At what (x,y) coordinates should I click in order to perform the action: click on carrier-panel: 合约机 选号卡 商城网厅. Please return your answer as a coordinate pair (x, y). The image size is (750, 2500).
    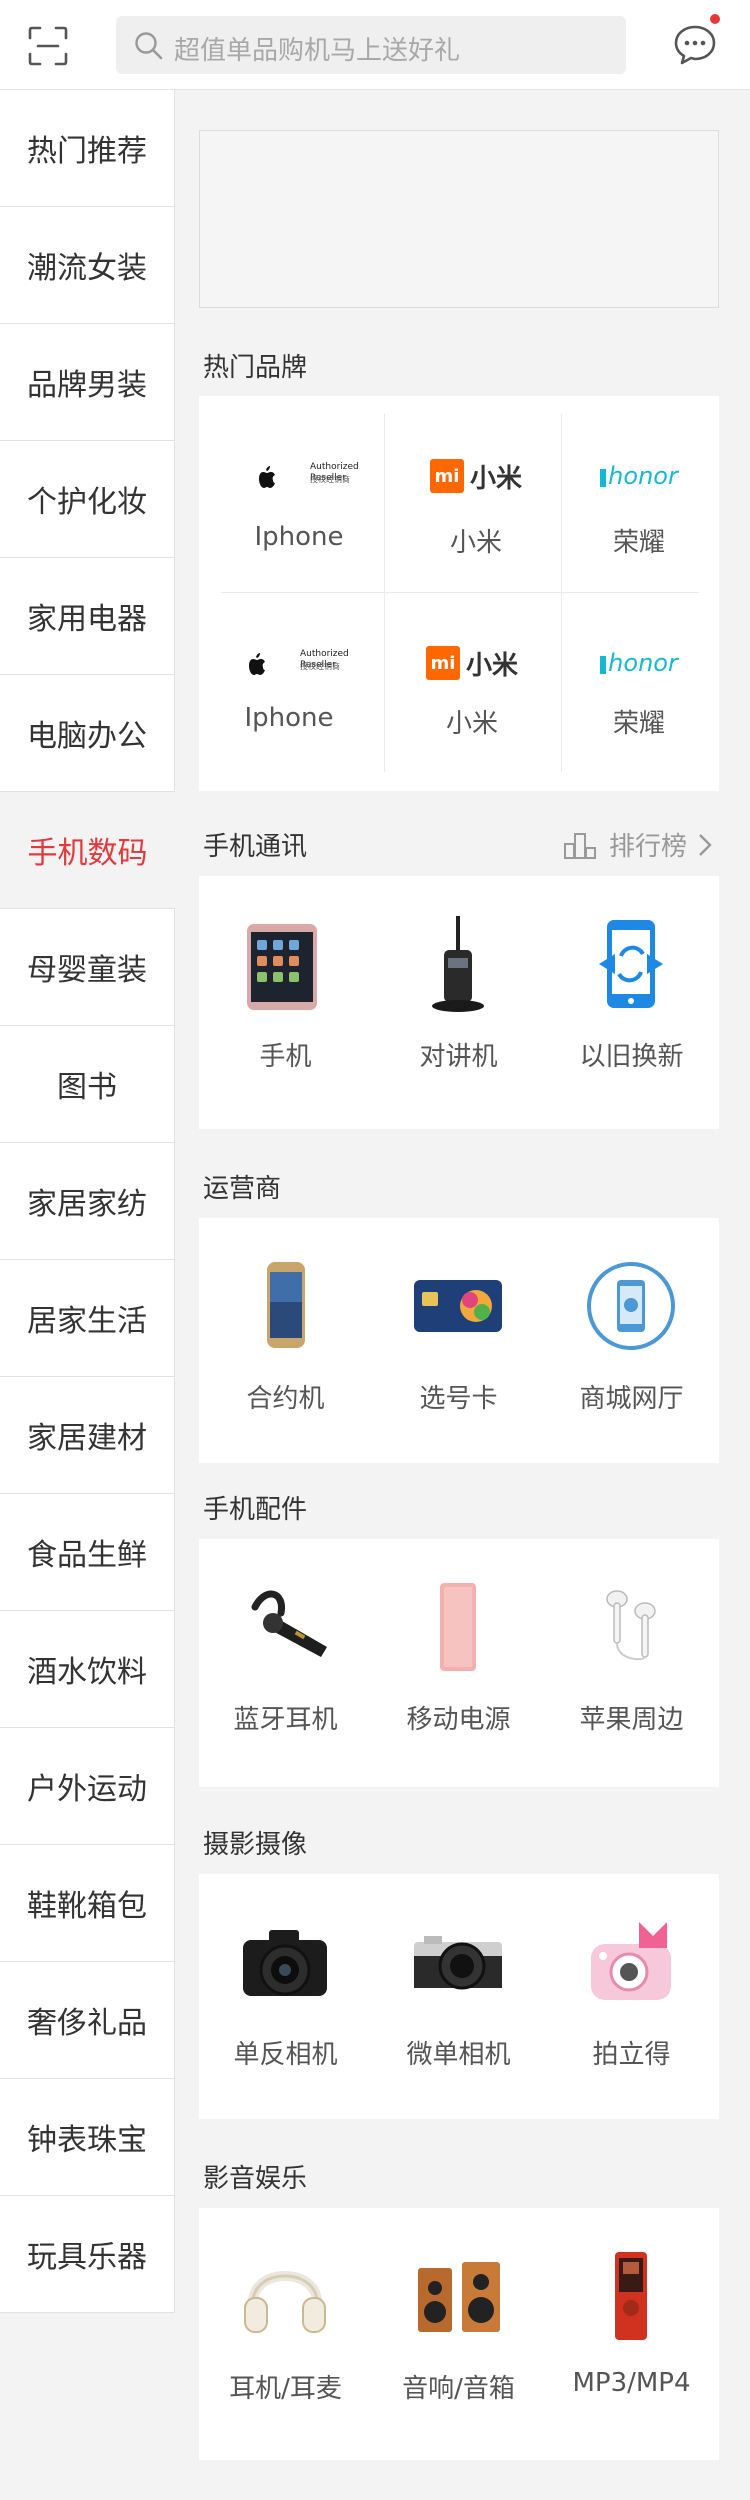
    Looking at the image, I should click on (459, 1340).